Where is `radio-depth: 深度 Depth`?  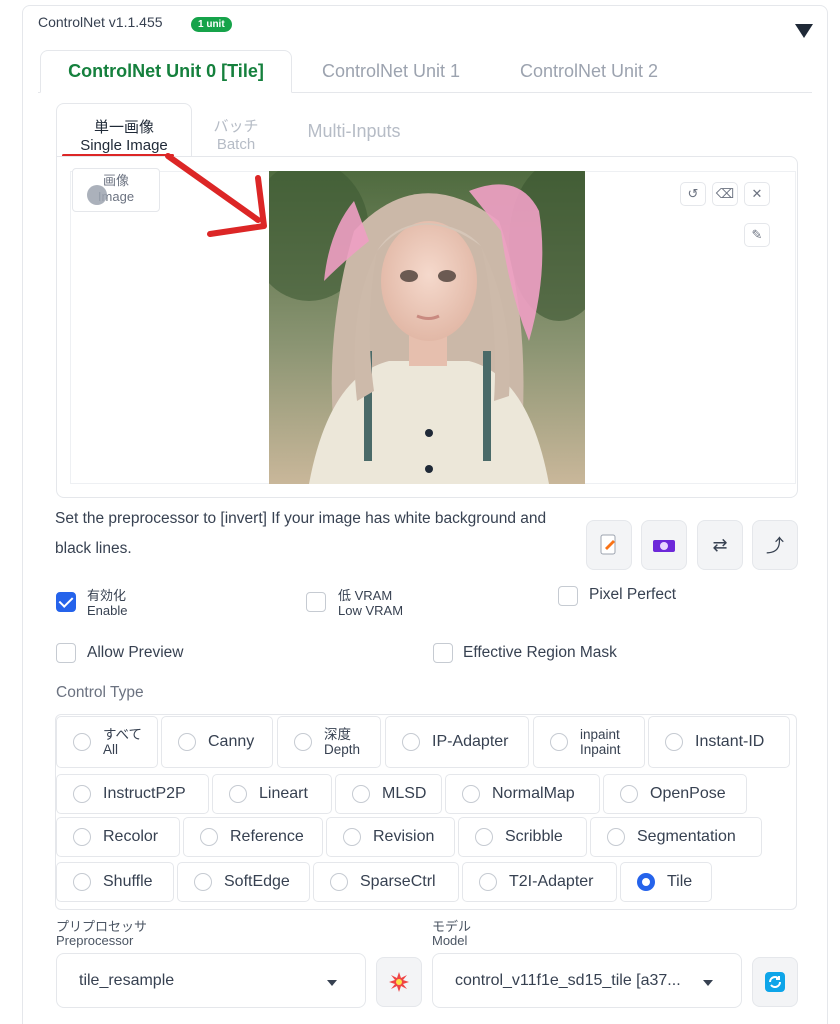 radio-depth: 深度 Depth is located at coordinates (329, 742).